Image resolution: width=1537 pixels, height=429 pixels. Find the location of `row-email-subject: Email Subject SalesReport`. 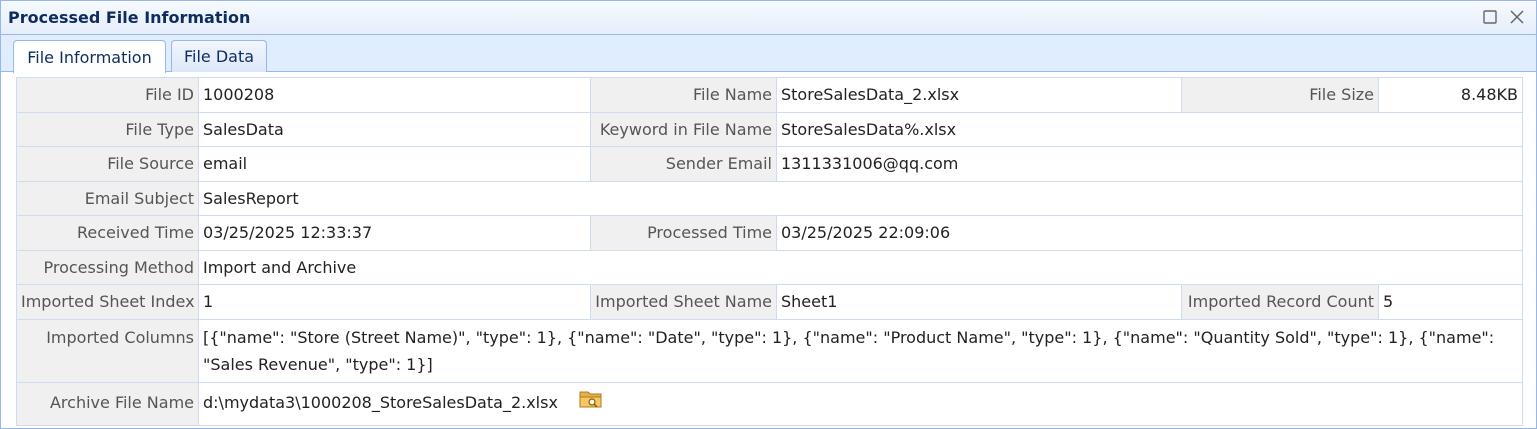

row-email-subject: Email Subject SalesReport is located at coordinates (769, 198).